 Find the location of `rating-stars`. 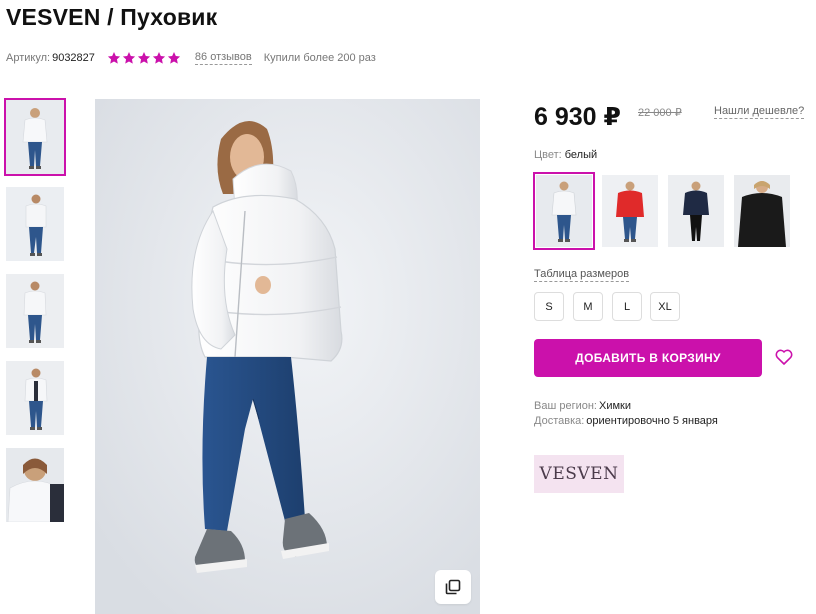

rating-stars is located at coordinates (144, 58).